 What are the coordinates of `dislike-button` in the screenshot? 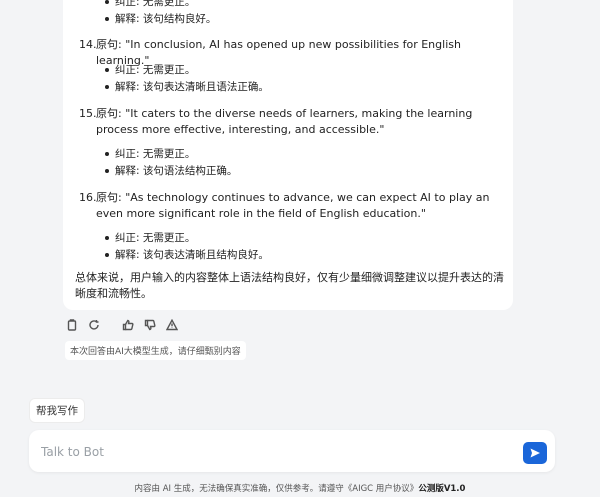 It's located at (150, 325).